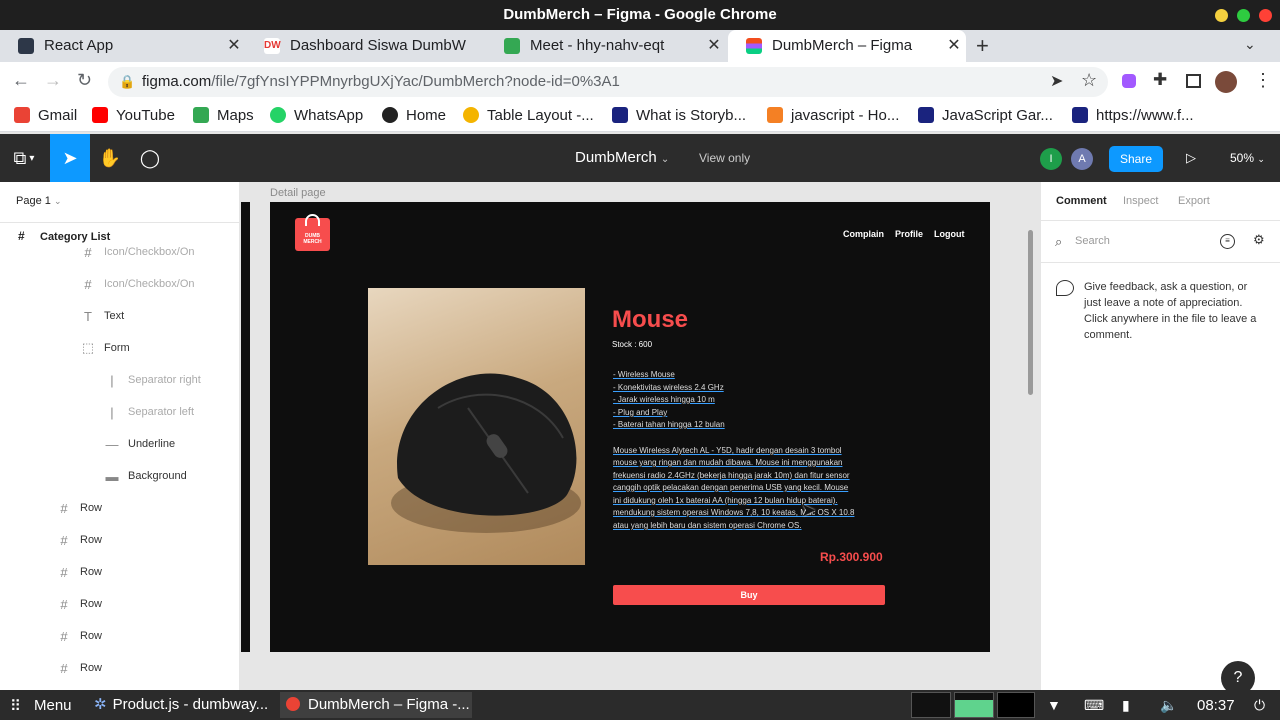 The image size is (1280, 720). What do you see at coordinates (120, 316) in the screenshot?
I see `layer-item: T Text` at bounding box center [120, 316].